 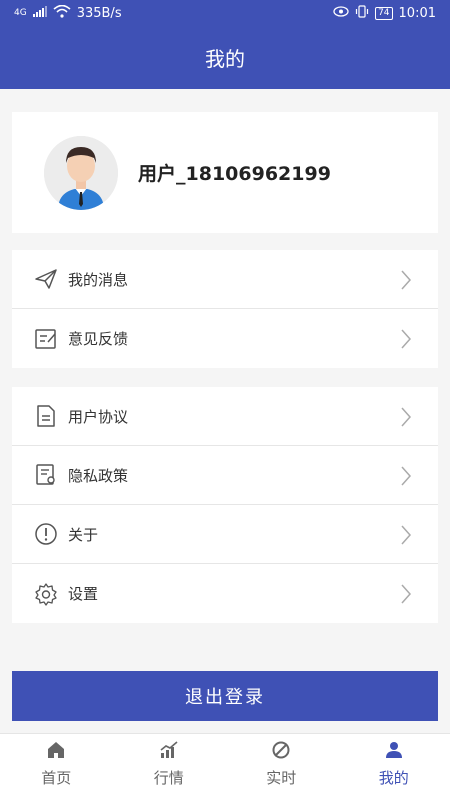 I want to click on tab-label: 首页, so click(x=56, y=777).